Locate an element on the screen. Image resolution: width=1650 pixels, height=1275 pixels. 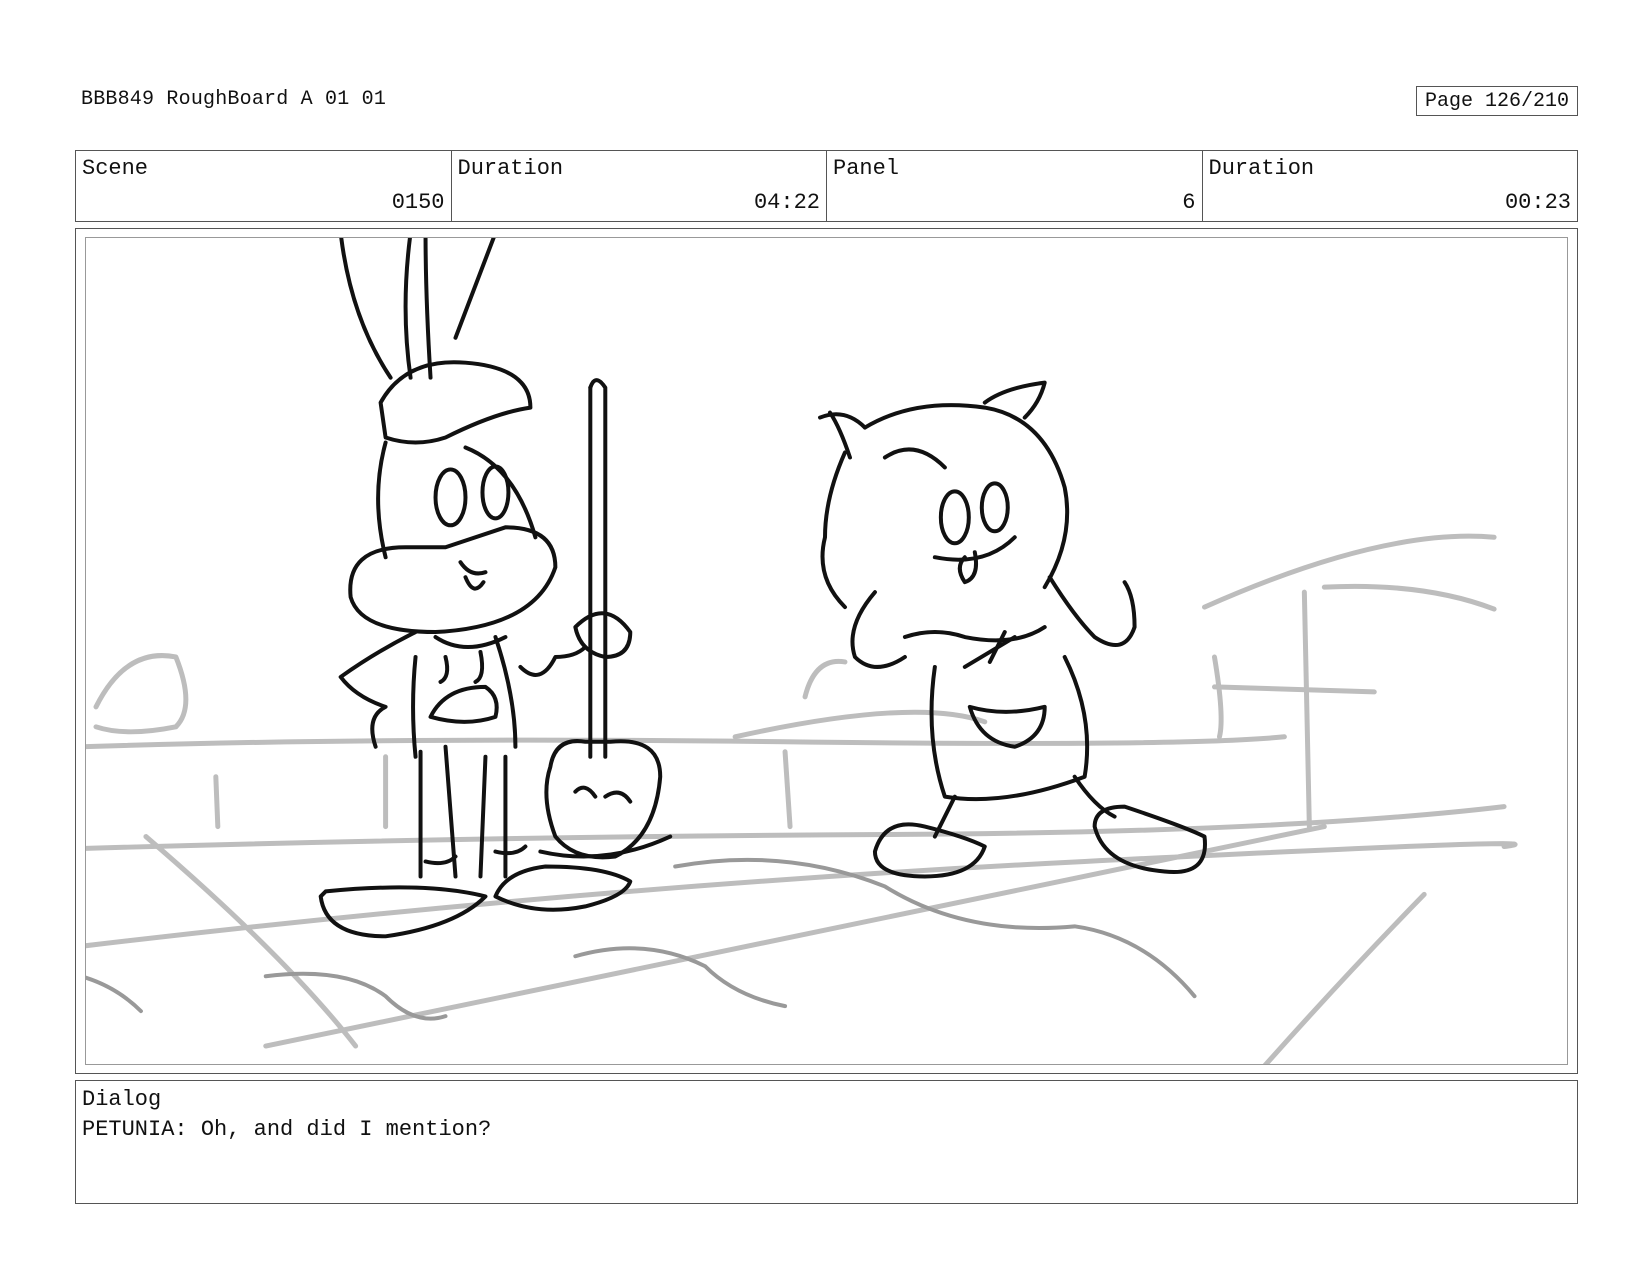
scene-cell: Scene 0150 is located at coordinates (264, 186).